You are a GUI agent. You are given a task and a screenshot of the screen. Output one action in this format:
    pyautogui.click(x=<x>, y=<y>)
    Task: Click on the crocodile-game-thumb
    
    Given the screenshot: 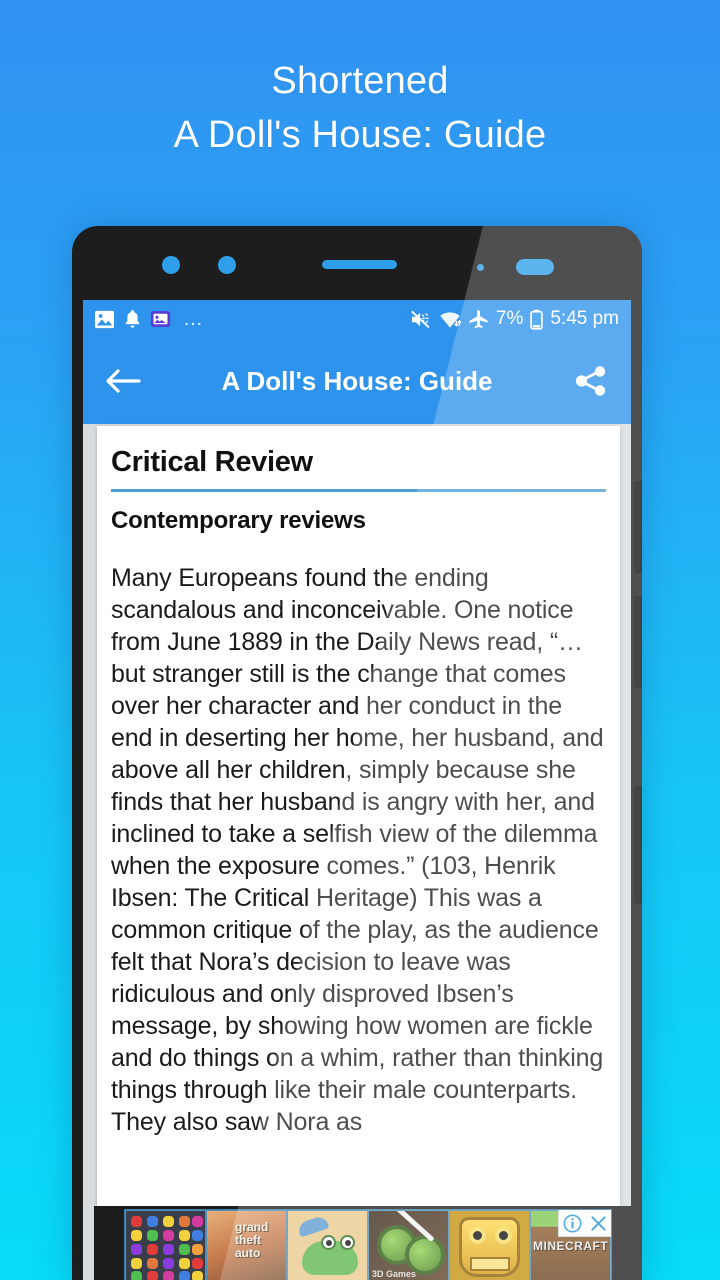 What is the action you would take?
    pyautogui.click(x=327, y=1245)
    